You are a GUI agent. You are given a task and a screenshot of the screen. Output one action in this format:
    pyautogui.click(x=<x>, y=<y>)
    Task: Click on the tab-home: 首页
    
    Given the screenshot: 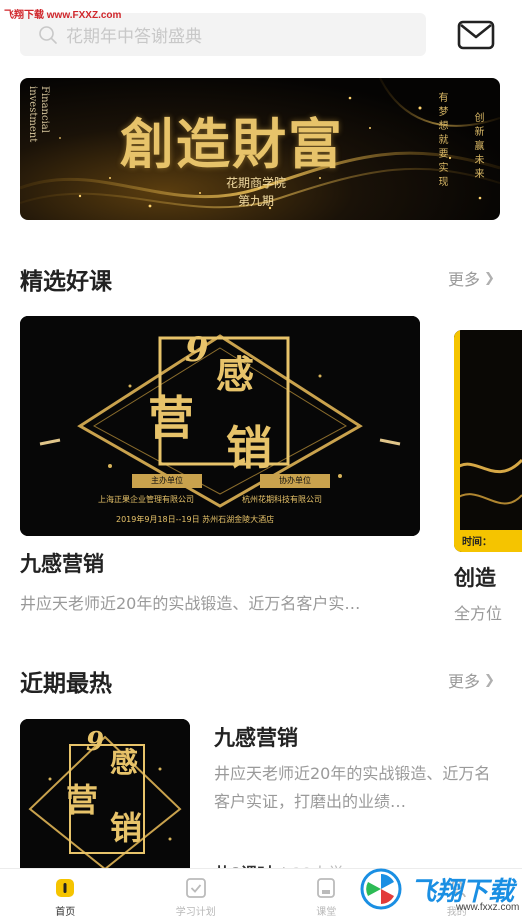 What is the action you would take?
    pyautogui.click(x=65, y=894)
    